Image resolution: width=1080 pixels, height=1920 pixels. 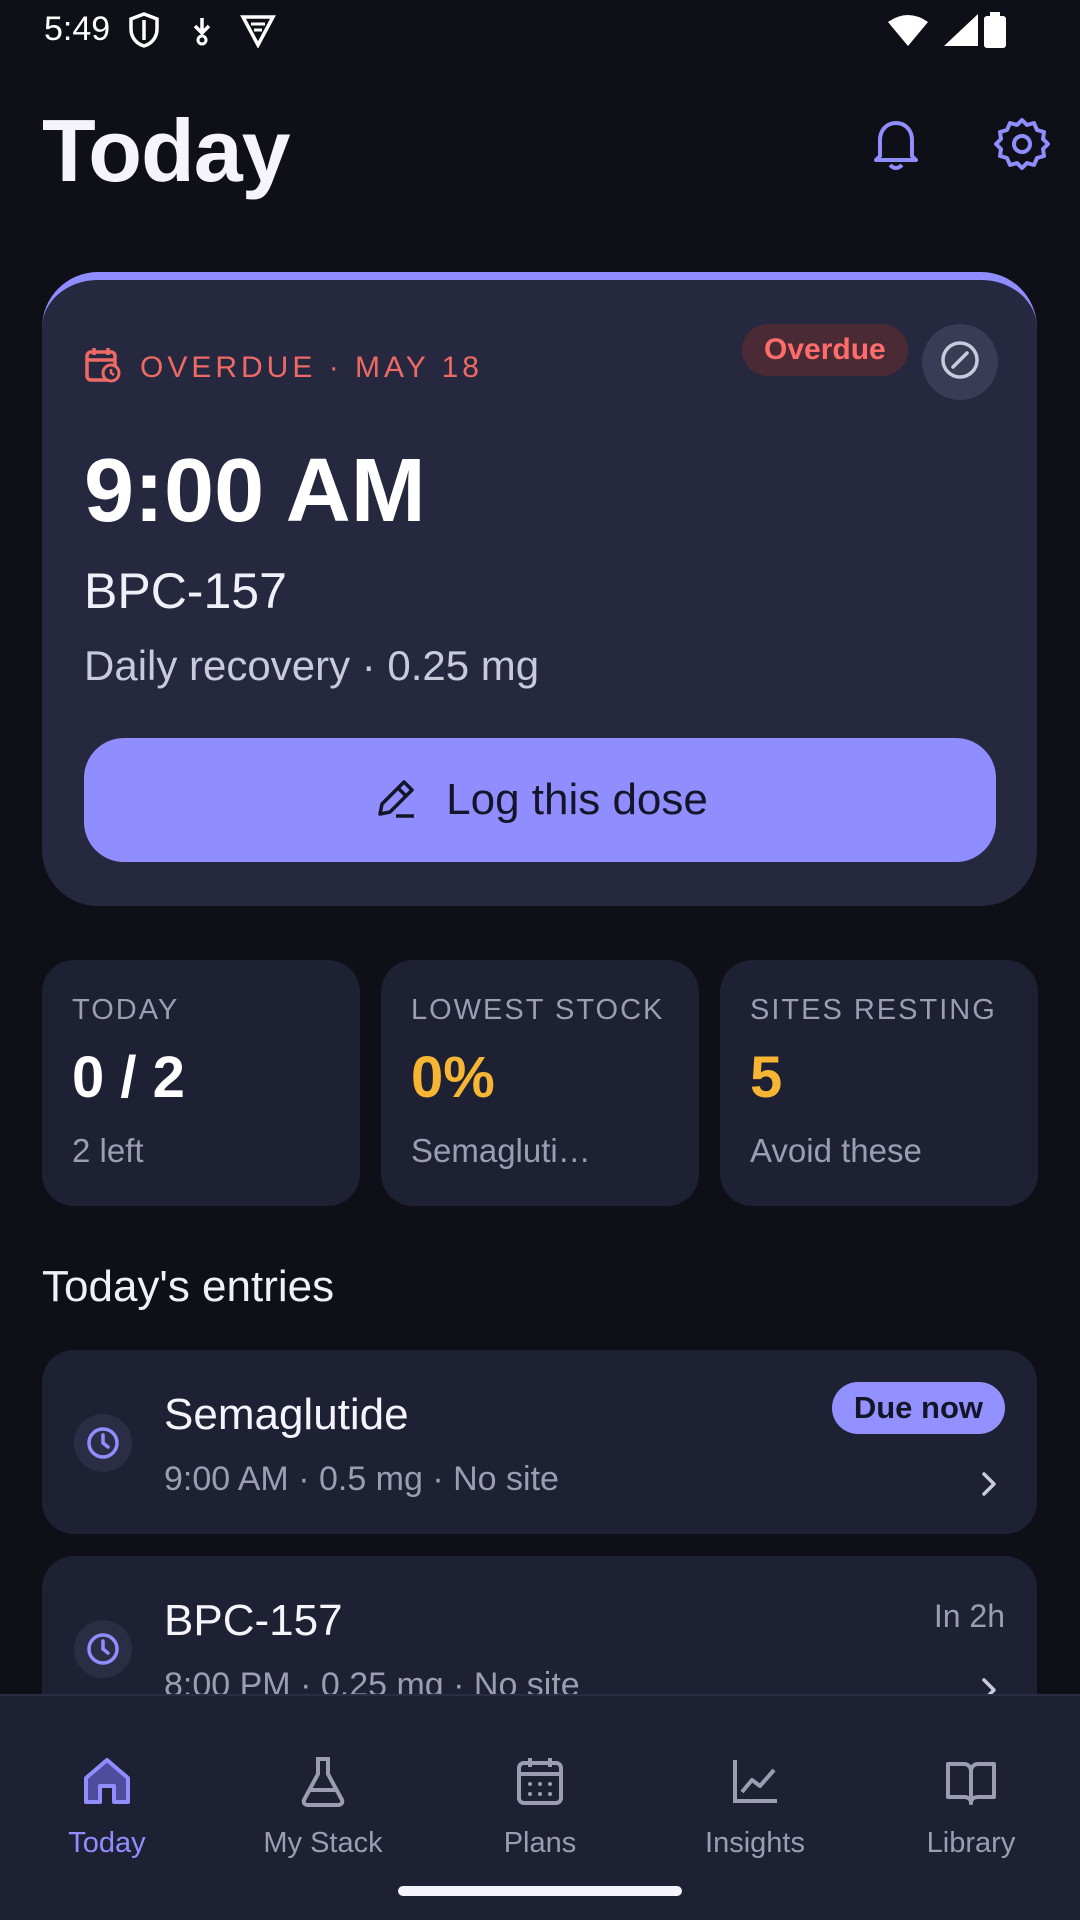 What do you see at coordinates (825, 350) in the screenshot?
I see `overdue-badge: Overdue` at bounding box center [825, 350].